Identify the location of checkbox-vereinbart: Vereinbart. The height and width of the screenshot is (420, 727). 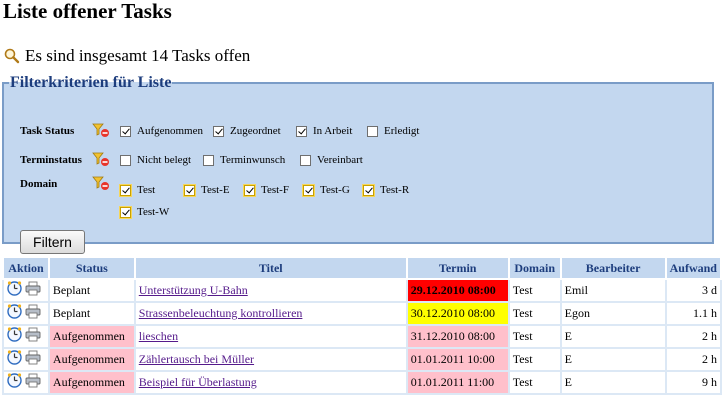
(331, 160).